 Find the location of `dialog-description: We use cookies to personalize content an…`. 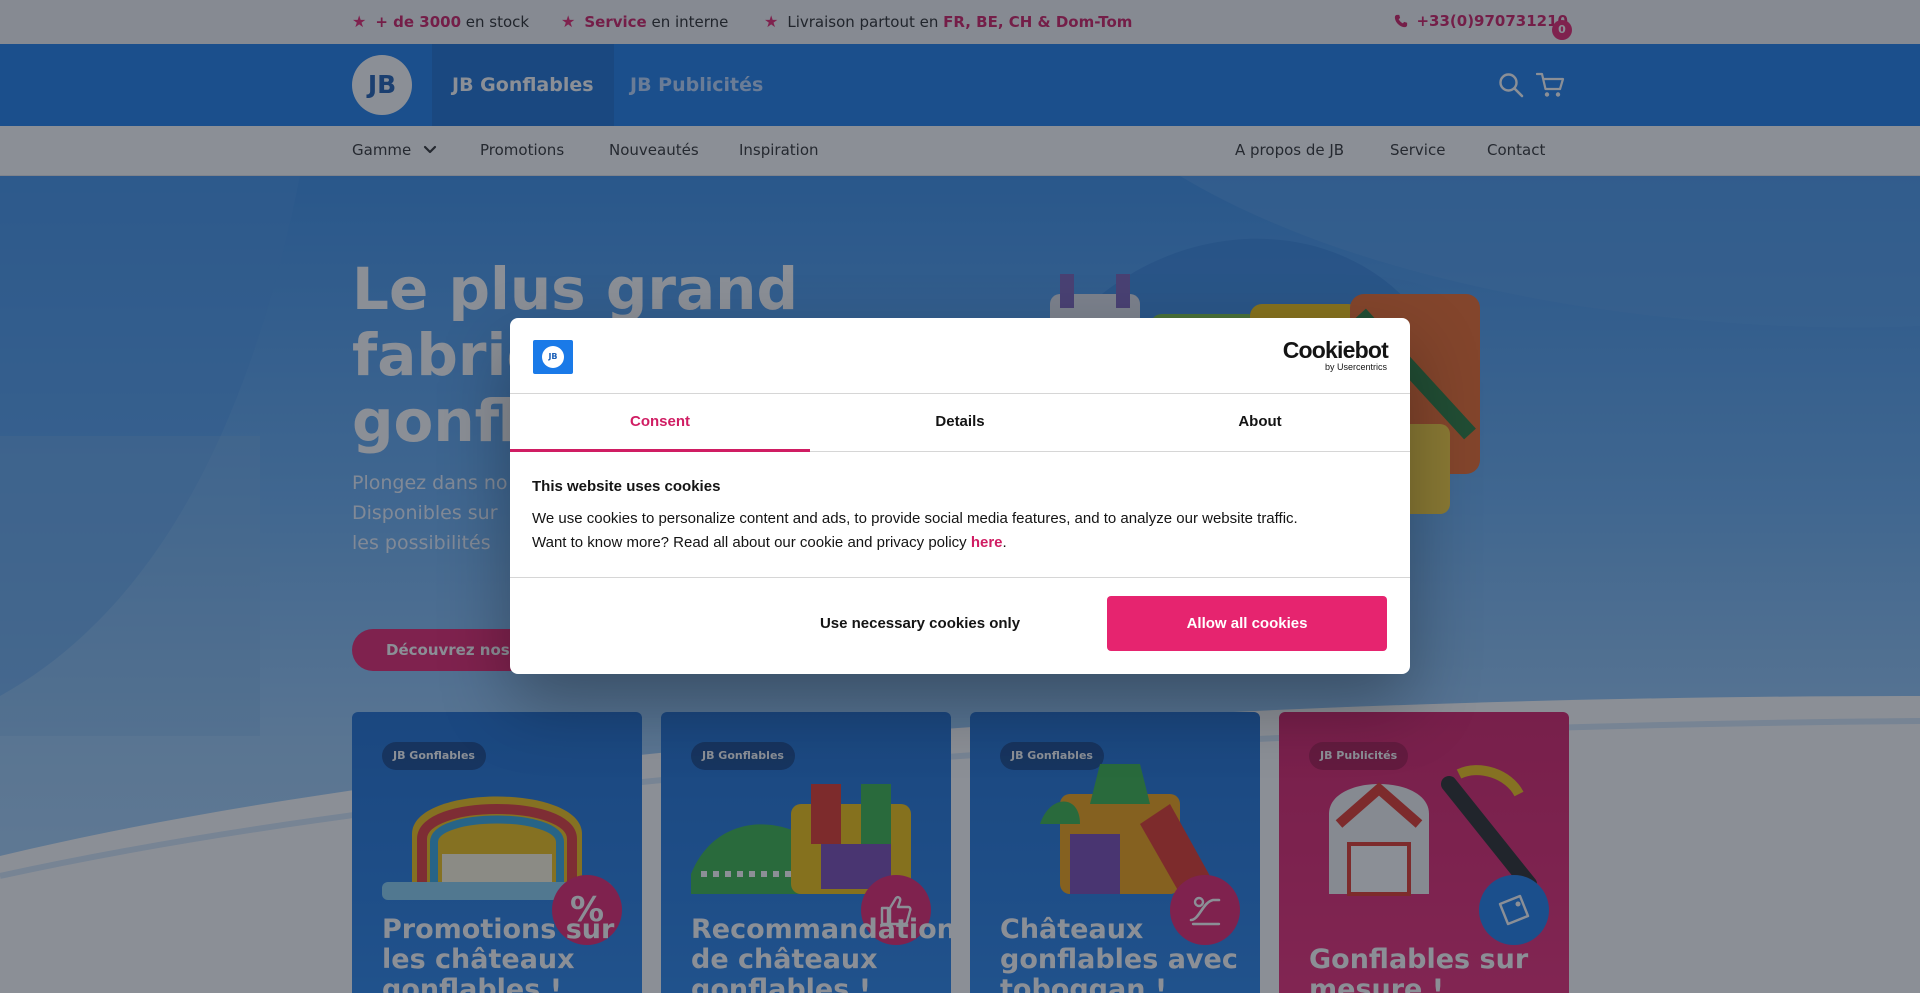

dialog-description: We use cookies to personalize content an… is located at coordinates (962, 531).